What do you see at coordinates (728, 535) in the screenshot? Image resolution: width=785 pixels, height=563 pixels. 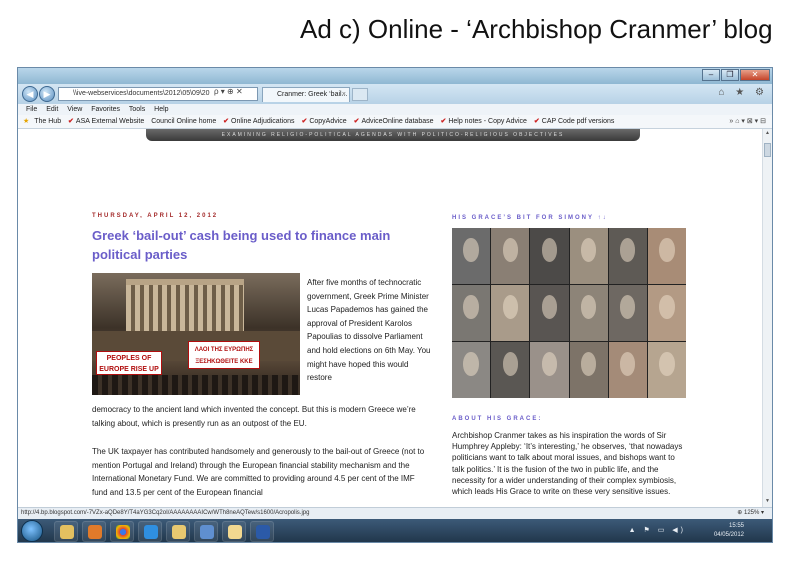 I see `clock-date: 04/05/2012` at bounding box center [728, 535].